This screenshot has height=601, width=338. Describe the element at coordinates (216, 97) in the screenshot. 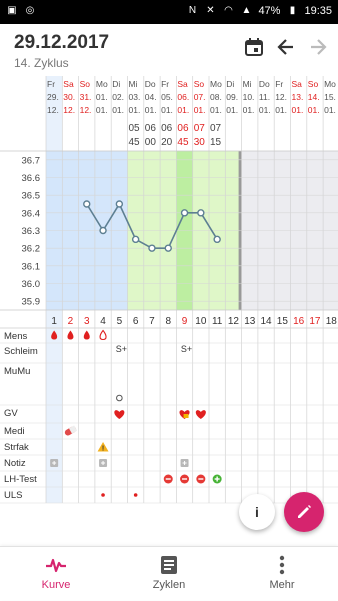

I see `date-day-label: 08.` at that location.